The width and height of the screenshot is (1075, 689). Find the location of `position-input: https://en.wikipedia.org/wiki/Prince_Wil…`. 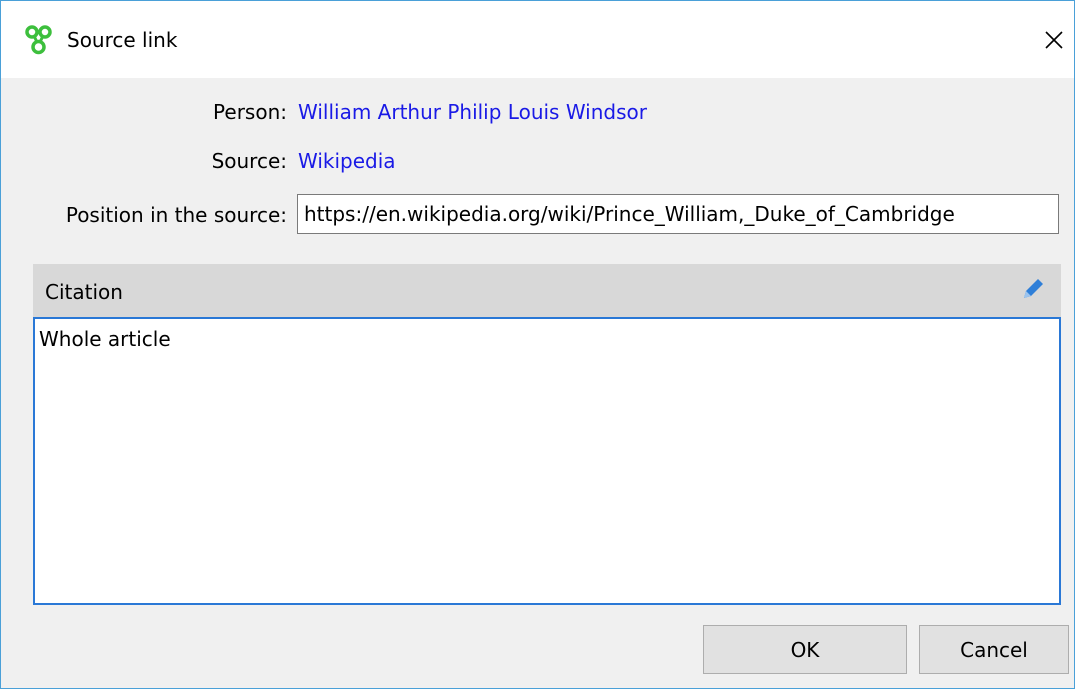

position-input: https://en.wikipedia.org/wiki/Prince_Wil… is located at coordinates (678, 214).